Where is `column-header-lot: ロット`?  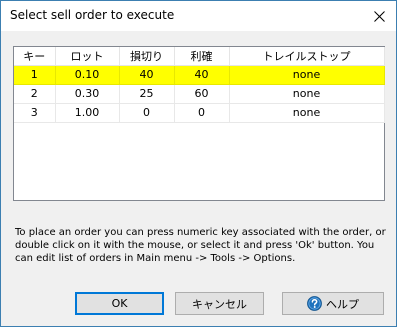
column-header-lot: ロット is located at coordinates (87, 56).